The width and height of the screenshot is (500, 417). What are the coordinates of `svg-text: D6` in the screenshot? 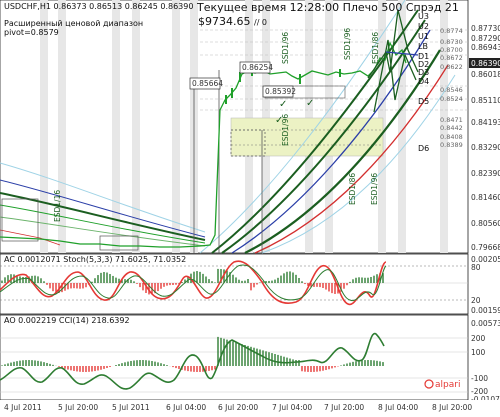 It's located at (423, 148).